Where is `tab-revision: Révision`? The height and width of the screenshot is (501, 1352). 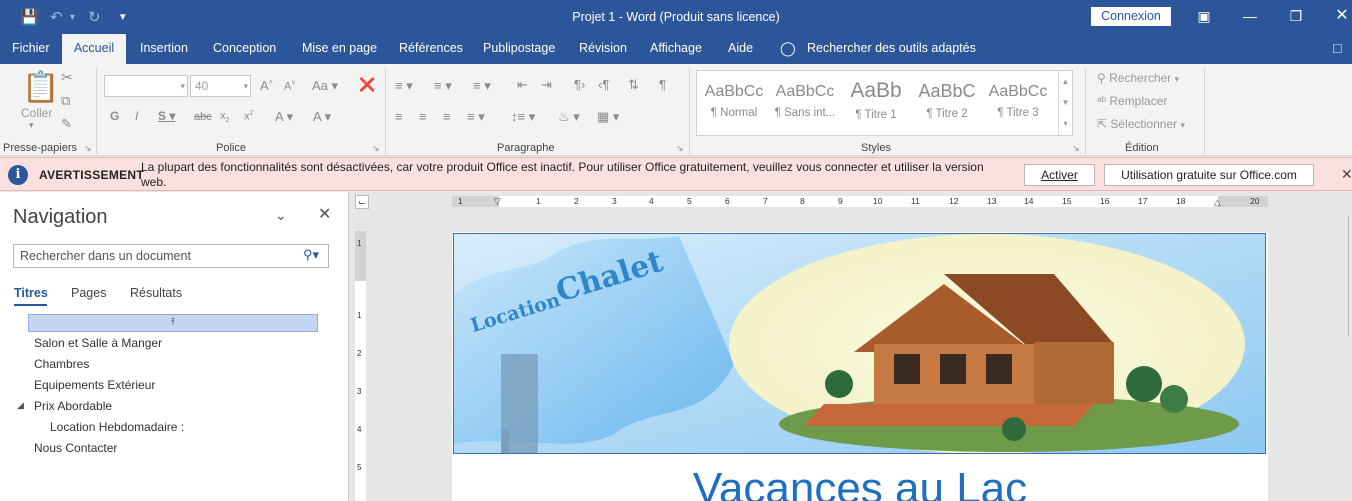
tab-revision: Révision is located at coordinates (603, 49).